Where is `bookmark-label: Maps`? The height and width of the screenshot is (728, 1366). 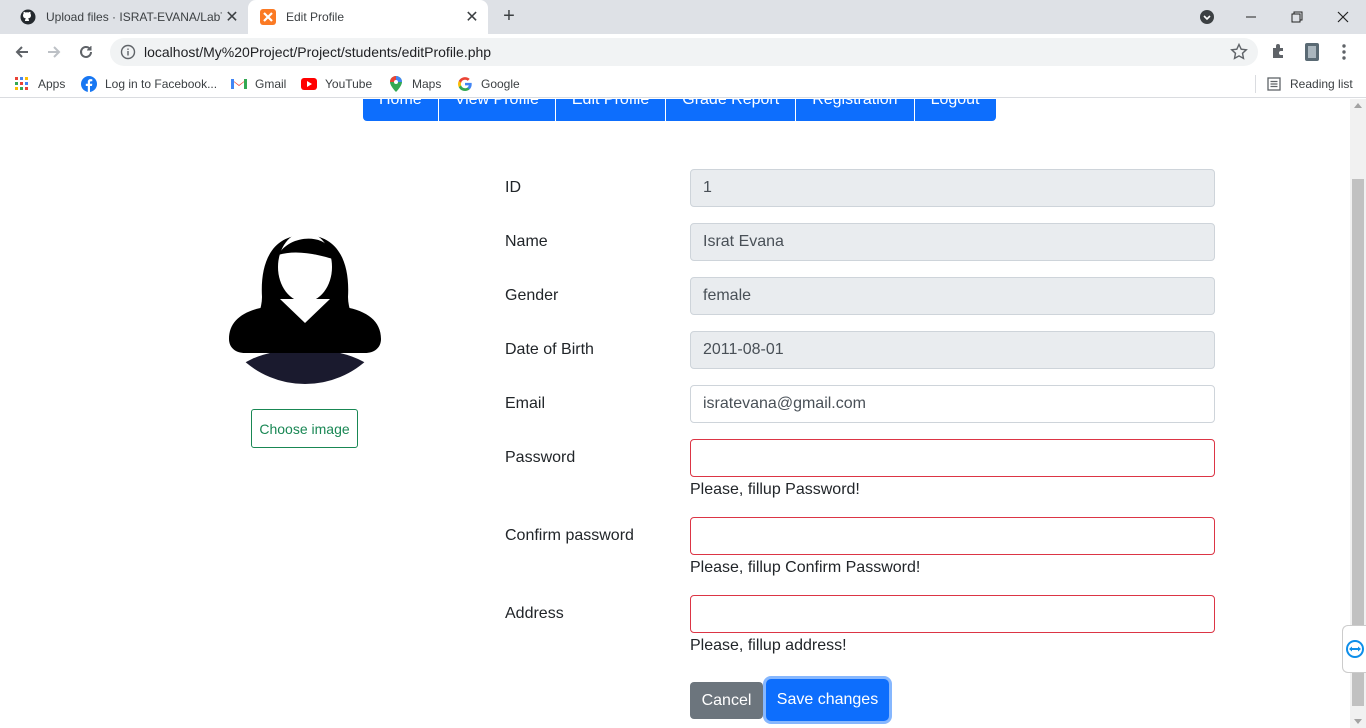
bookmark-label: Maps is located at coordinates (427, 84).